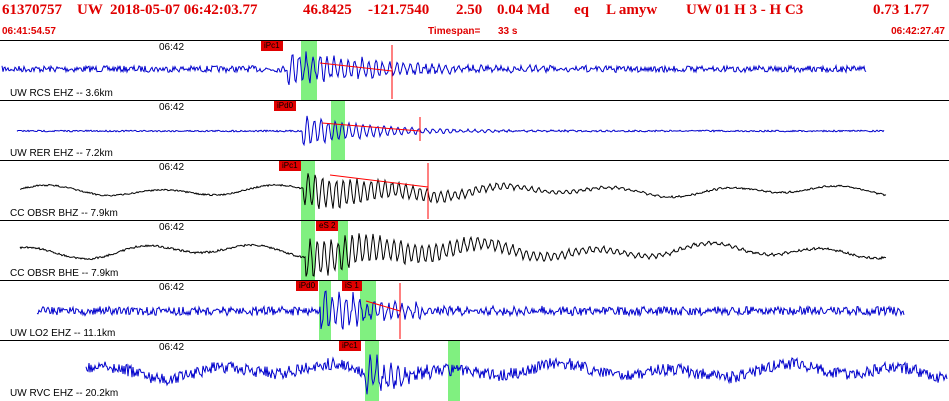 The width and height of the screenshot is (949, 401). What do you see at coordinates (581, 10) in the screenshot?
I see `event-type: eq` at bounding box center [581, 10].